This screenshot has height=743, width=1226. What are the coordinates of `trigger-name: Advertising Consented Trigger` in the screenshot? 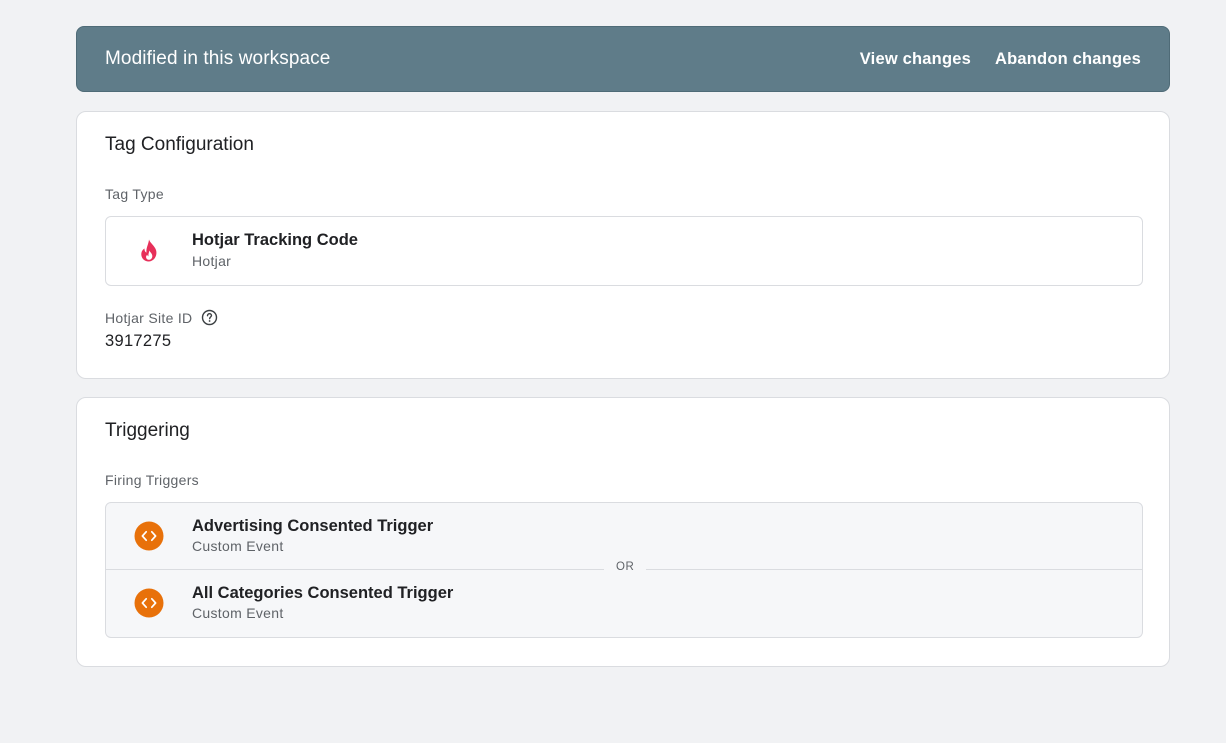 It's located at (313, 526).